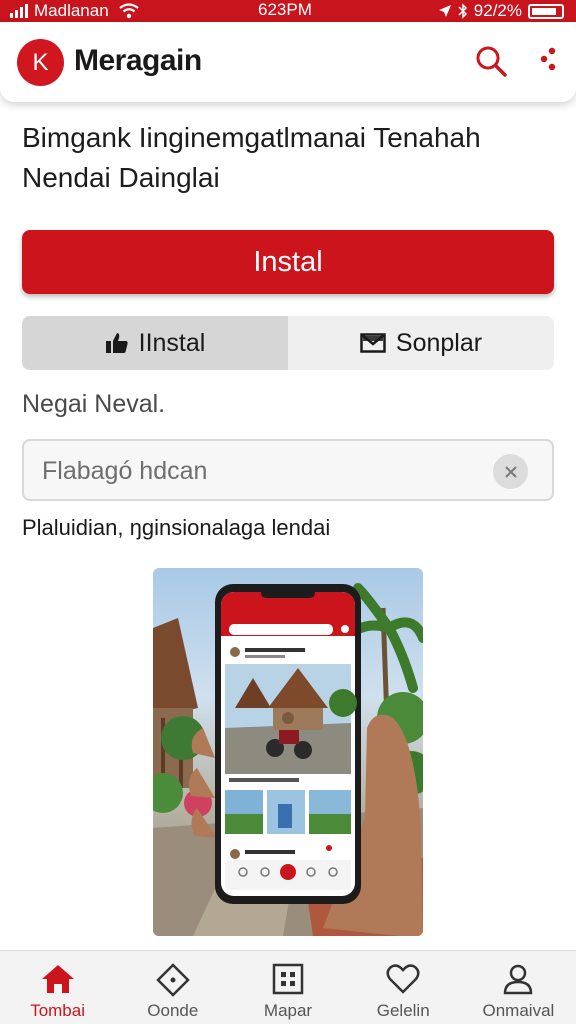 Image resolution: width=576 pixels, height=1024 pixels. I want to click on tab-sonplar: Sonplar, so click(421, 343).